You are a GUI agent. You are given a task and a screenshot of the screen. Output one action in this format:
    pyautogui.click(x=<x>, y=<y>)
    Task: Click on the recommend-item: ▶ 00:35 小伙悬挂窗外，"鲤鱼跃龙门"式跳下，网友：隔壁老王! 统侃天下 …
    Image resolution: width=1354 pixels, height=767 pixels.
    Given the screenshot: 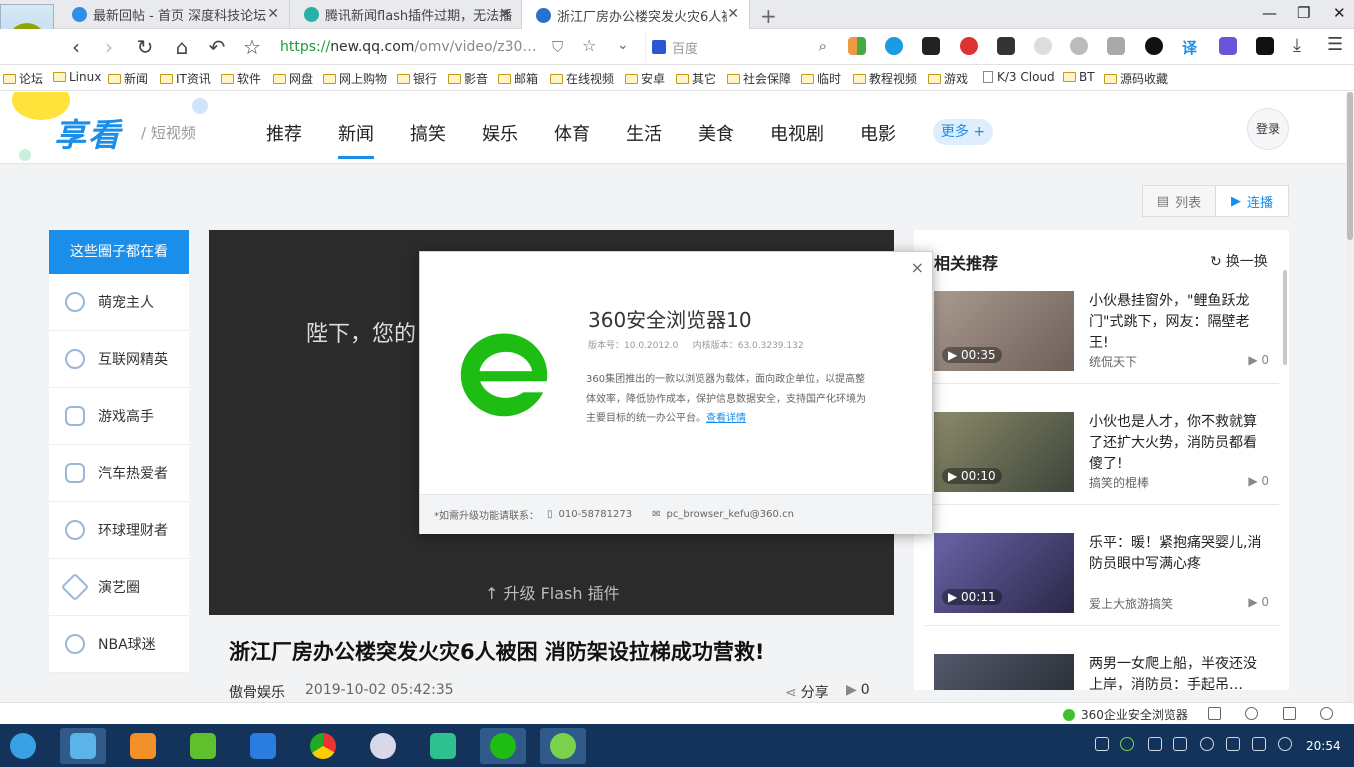 What is the action you would take?
    pyautogui.click(x=1106, y=341)
    